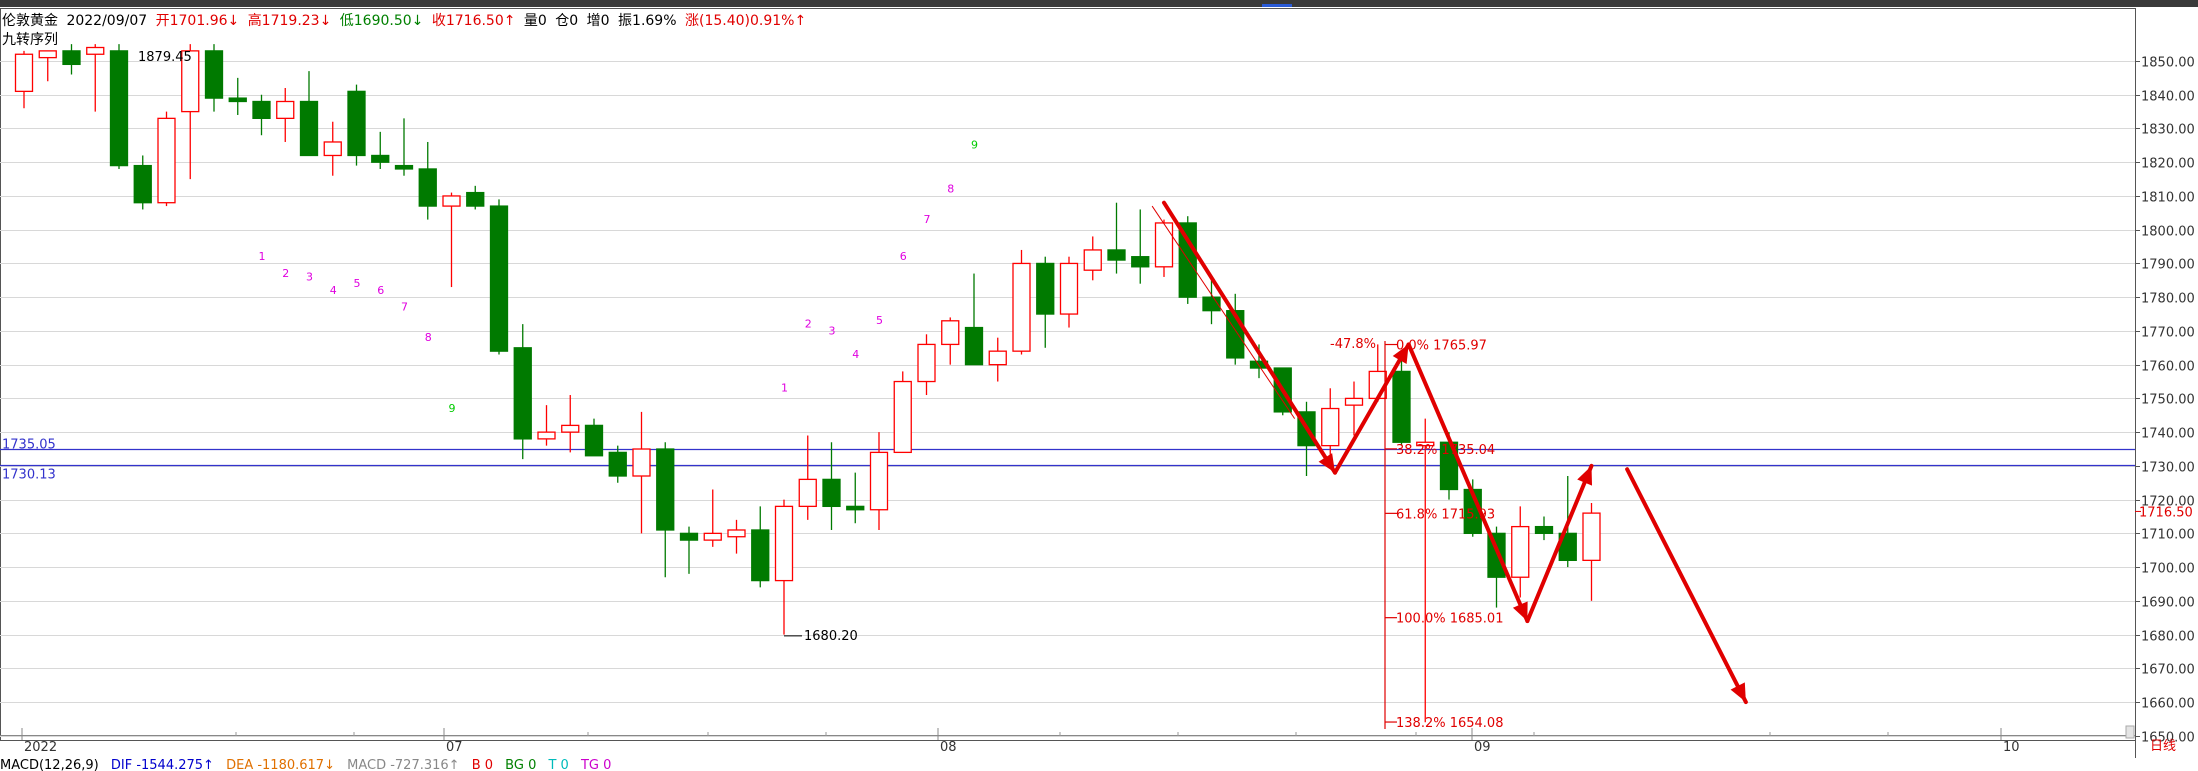 Image resolution: width=2198 pixels, height=771 pixels. I want to click on sequence-count-mark: 4, so click(333, 290).